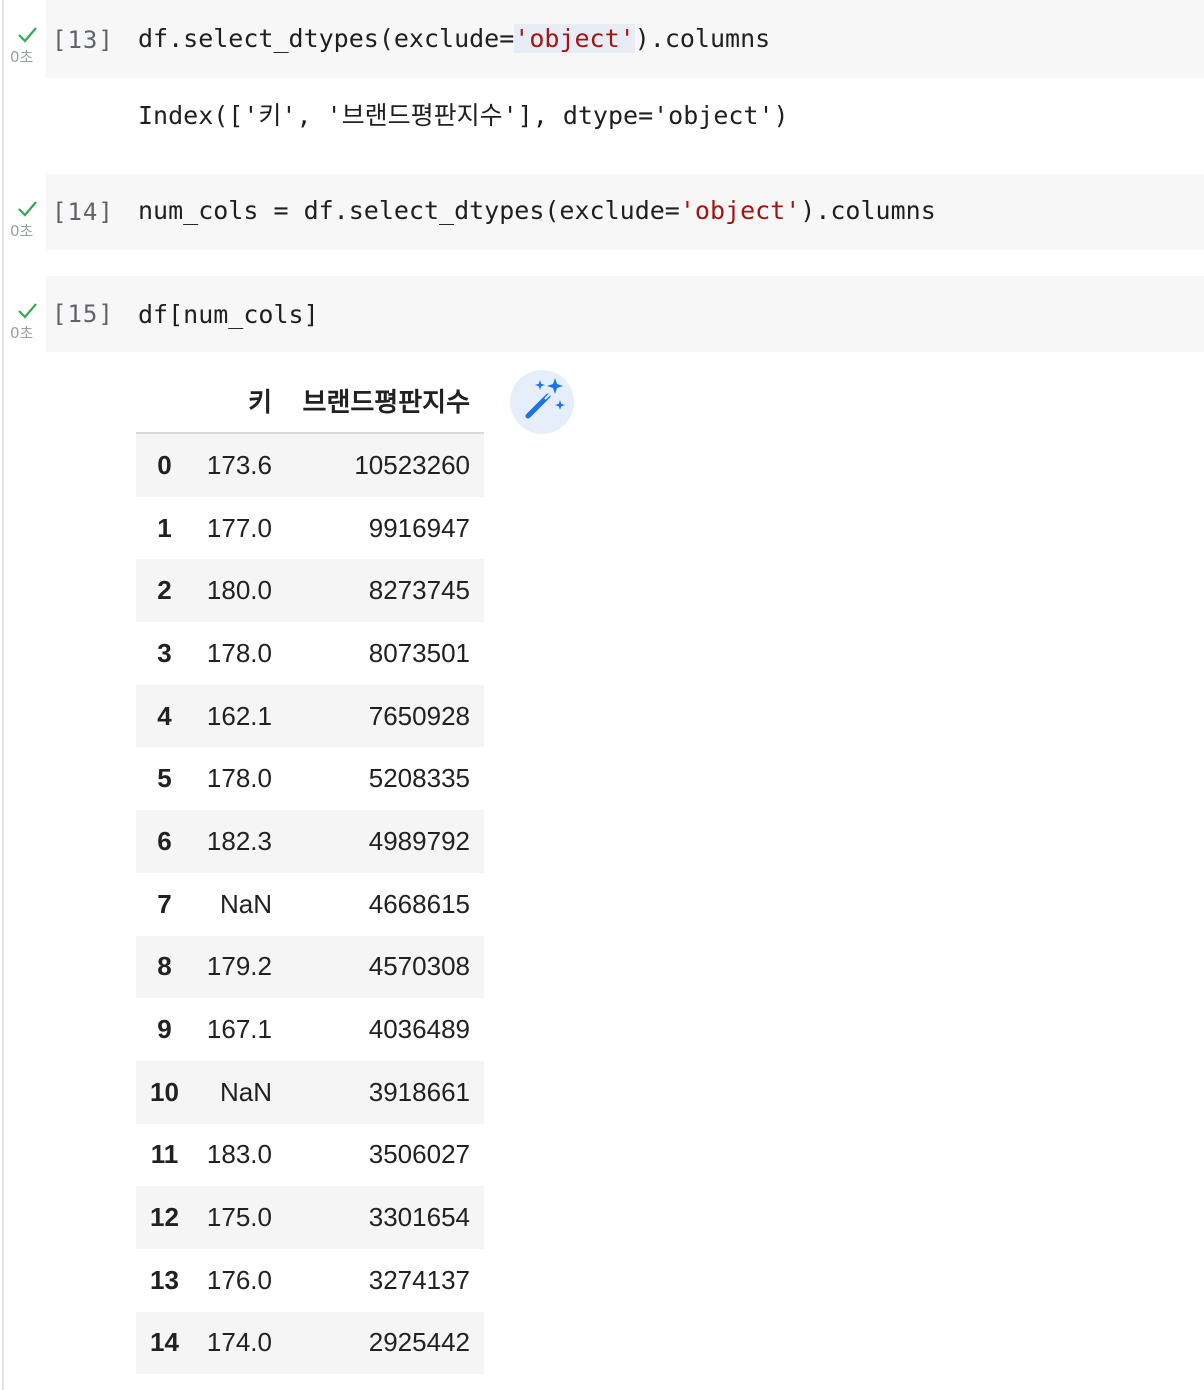  Describe the element at coordinates (310, 778) in the screenshot. I see `table-row: 5 178.0 5208335` at that location.